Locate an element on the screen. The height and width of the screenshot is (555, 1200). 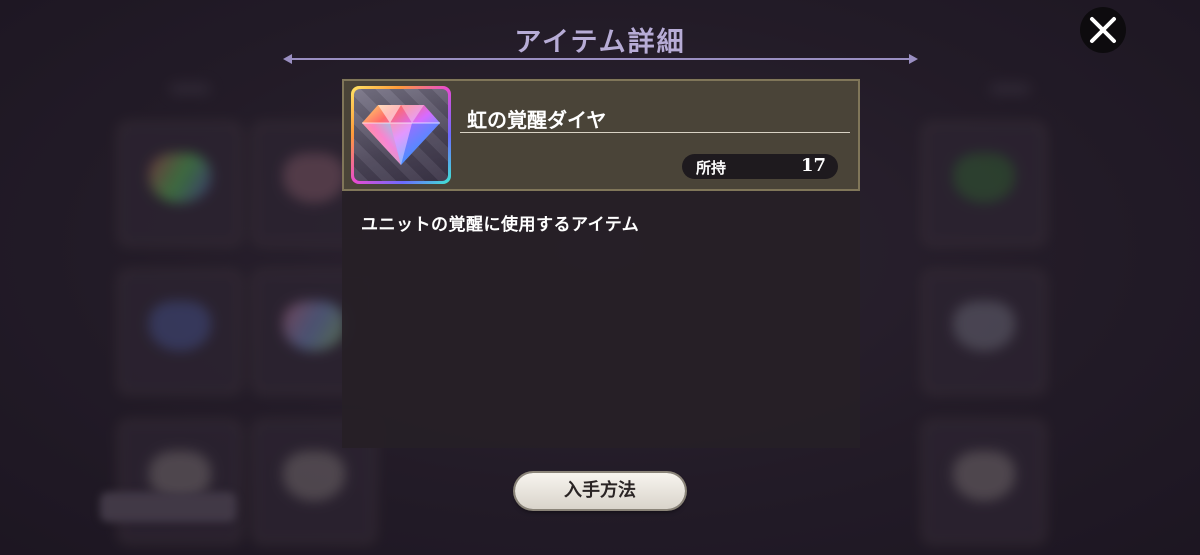
close-button is located at coordinates (1103, 30).